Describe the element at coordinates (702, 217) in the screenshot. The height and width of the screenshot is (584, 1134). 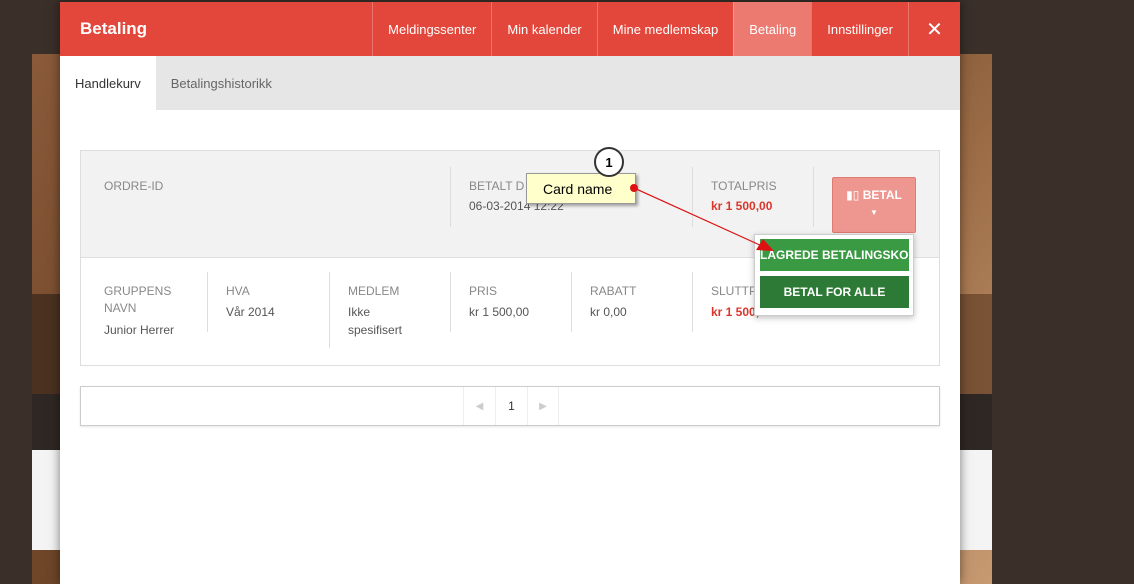
I see `annotation-arrow-icon` at that location.